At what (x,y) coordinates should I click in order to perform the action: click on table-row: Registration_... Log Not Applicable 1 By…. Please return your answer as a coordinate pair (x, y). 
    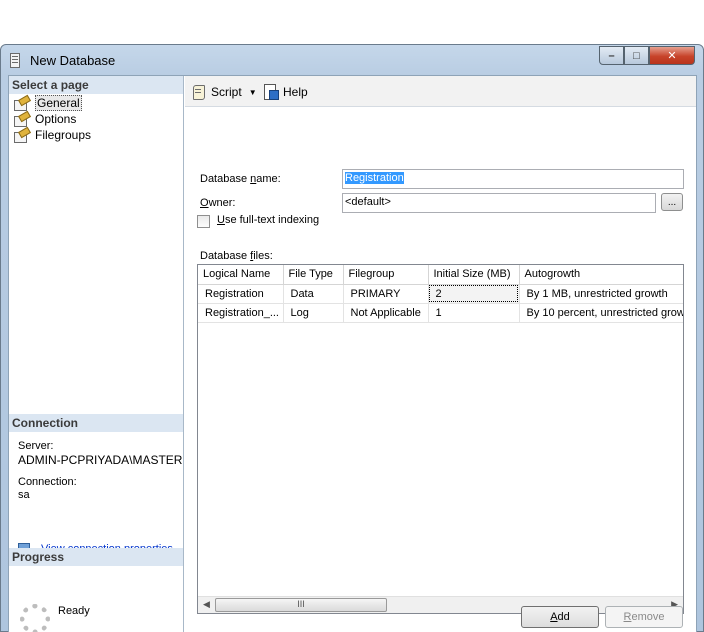
    Looking at the image, I should click on (440, 313).